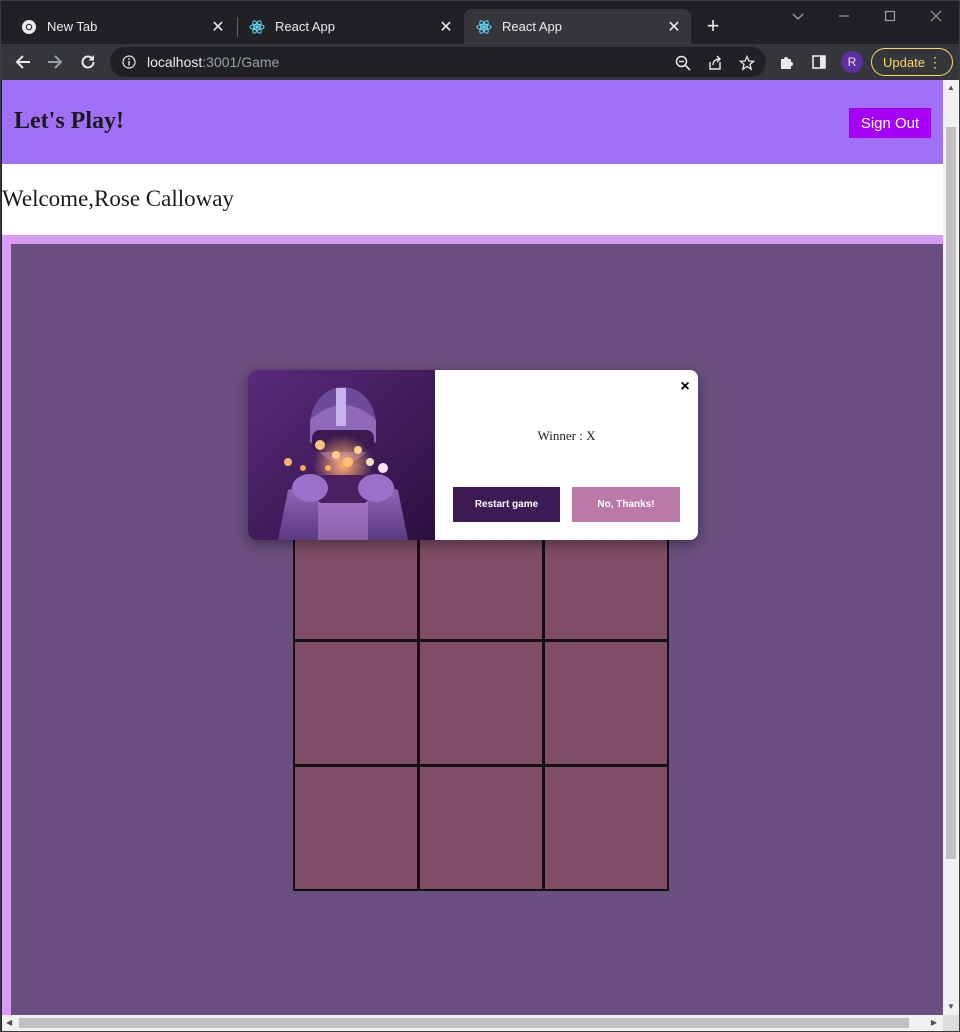 Image resolution: width=960 pixels, height=1032 pixels. I want to click on chrome-icon, so click(29, 27).